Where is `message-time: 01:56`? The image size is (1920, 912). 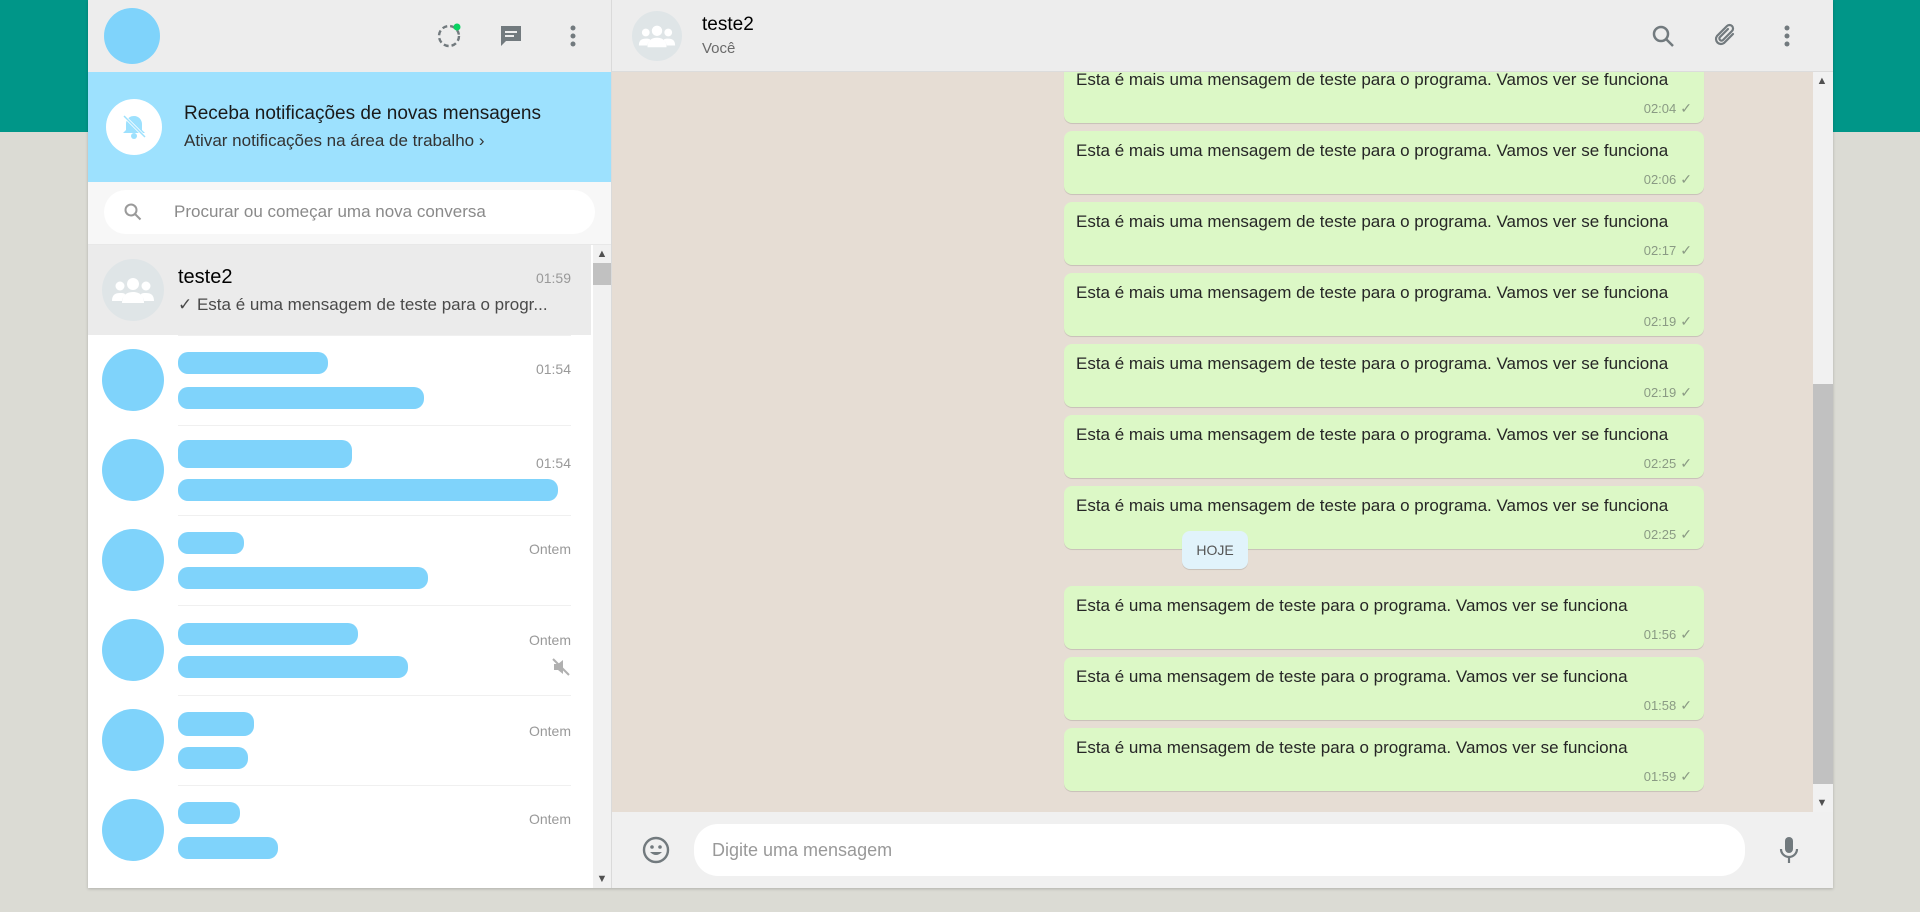 message-time: 01:56 is located at coordinates (1660, 634).